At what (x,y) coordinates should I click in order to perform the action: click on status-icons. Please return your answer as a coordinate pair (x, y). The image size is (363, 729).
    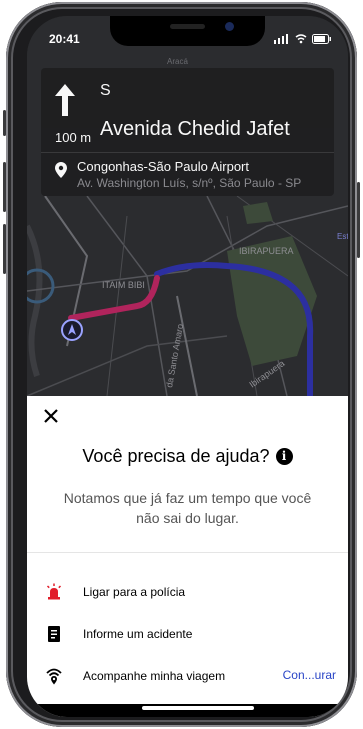
    Looking at the image, I should click on (303, 39).